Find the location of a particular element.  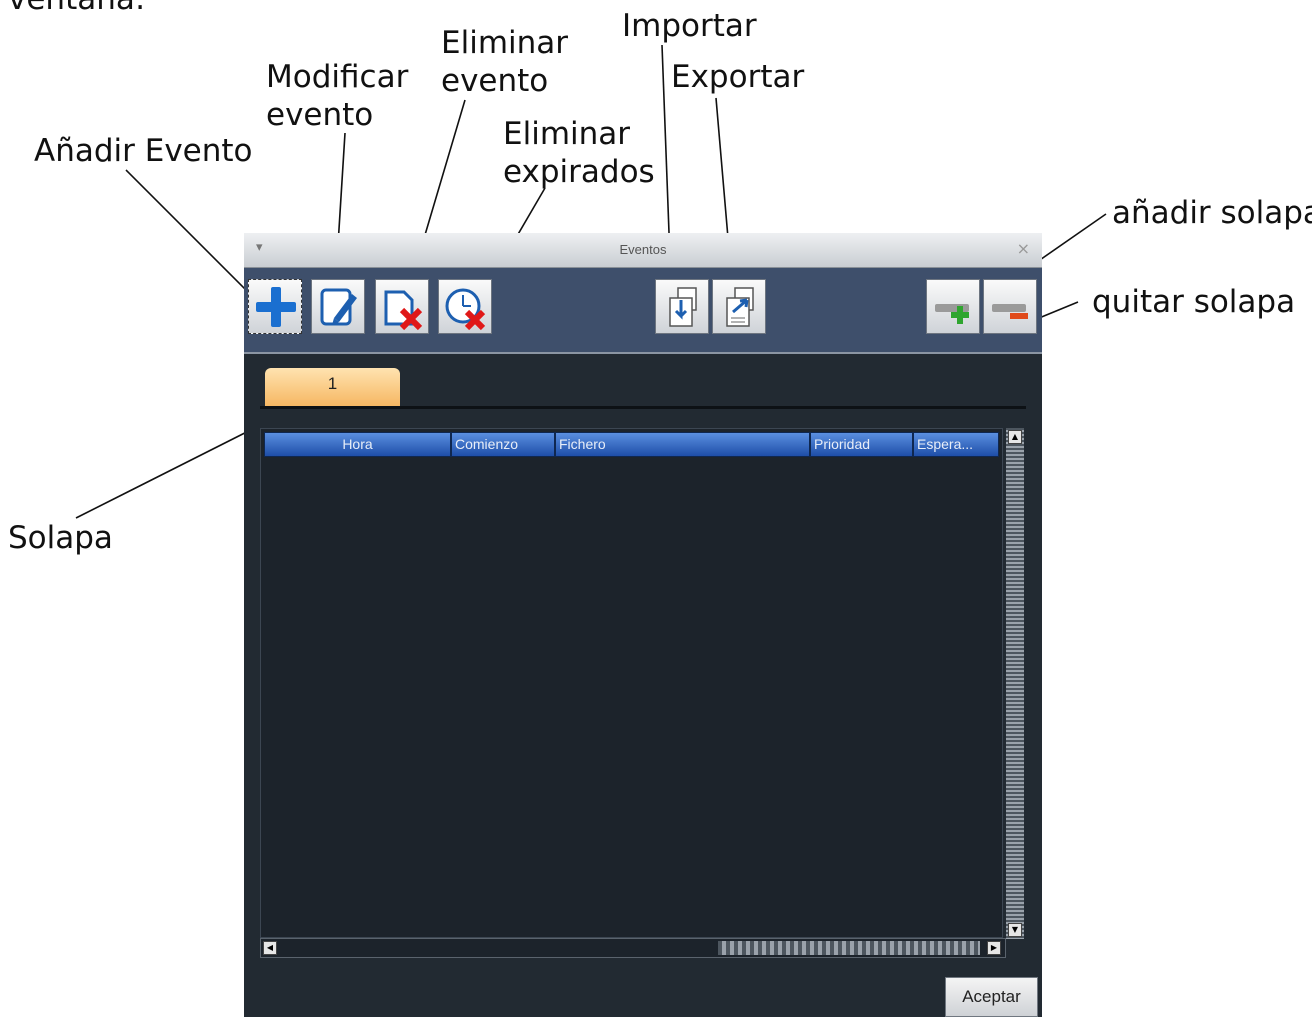

callout-add-tab: añadir solapa is located at coordinates (1212, 213).